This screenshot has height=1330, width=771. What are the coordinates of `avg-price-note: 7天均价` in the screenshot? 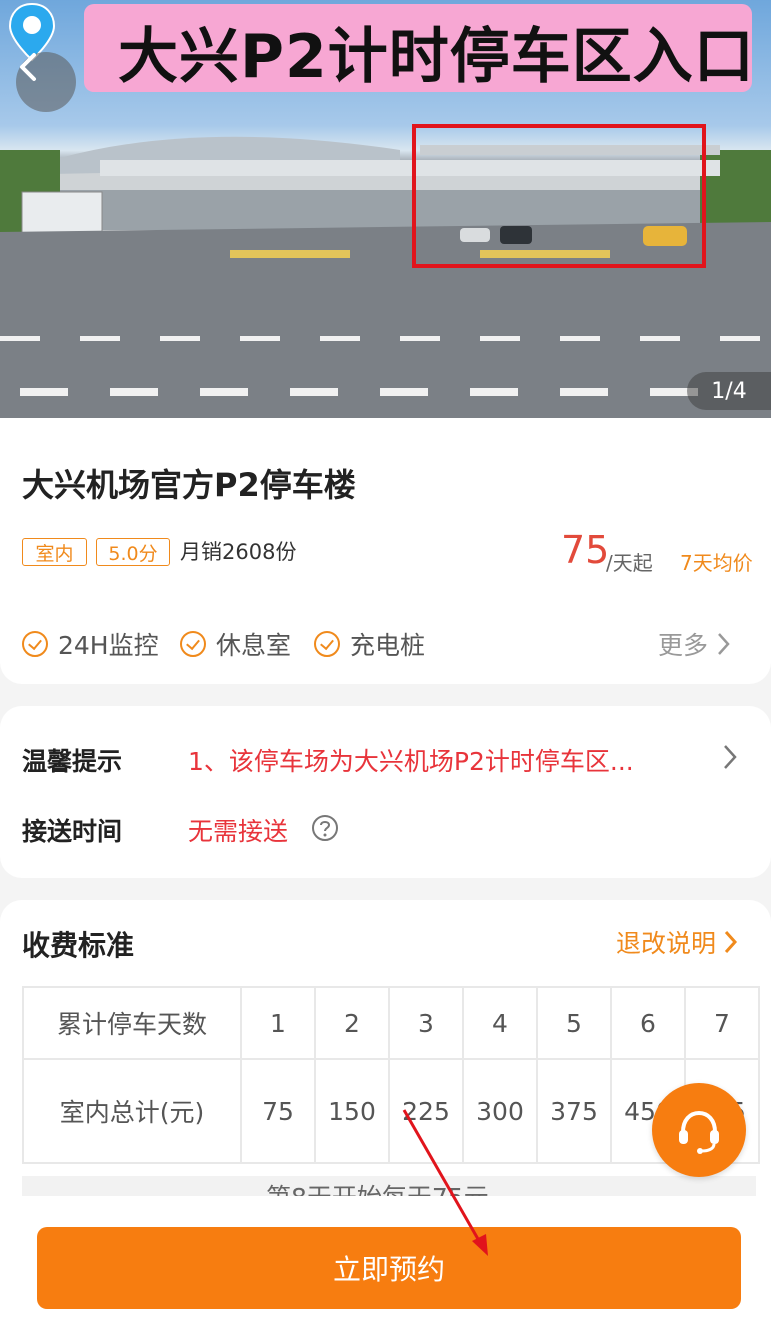 It's located at (716, 563).